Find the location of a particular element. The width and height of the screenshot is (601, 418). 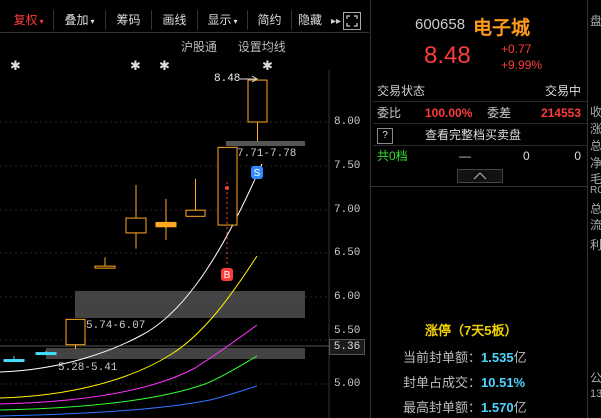

toolbar-label: 叠加 is located at coordinates (76, 20).